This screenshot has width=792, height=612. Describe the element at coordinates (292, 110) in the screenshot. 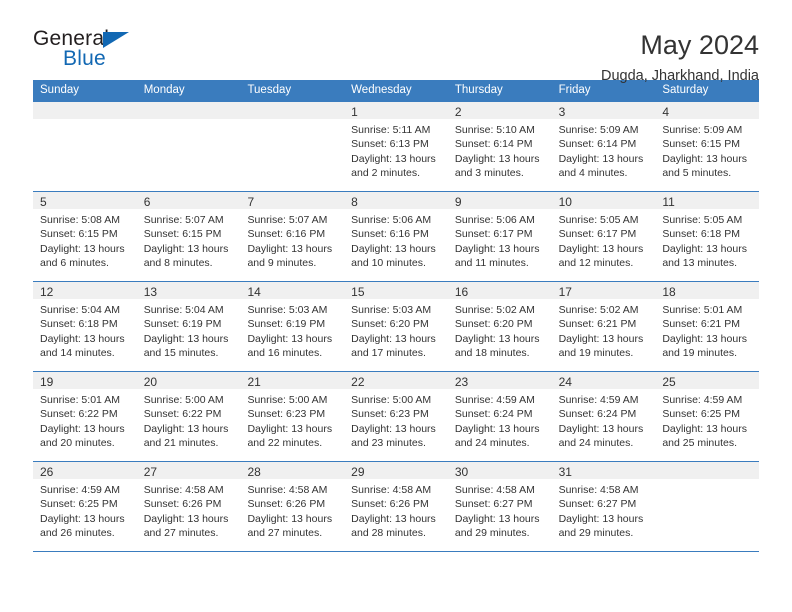

I see `day-number-band` at that location.